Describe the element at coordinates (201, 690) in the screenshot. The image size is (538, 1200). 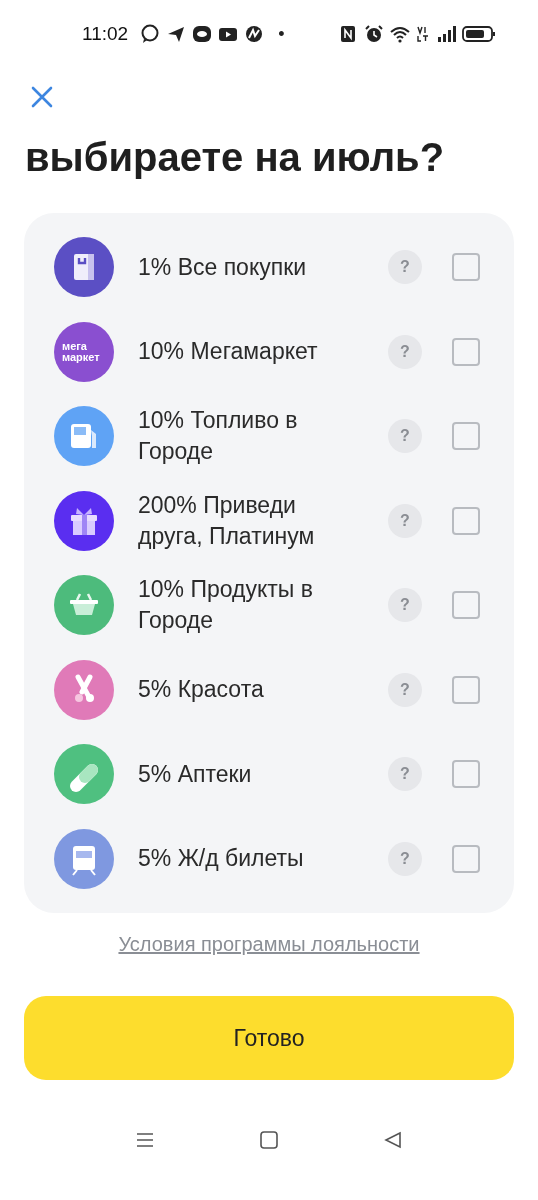
I see `option-label: 5% Красота` at that location.